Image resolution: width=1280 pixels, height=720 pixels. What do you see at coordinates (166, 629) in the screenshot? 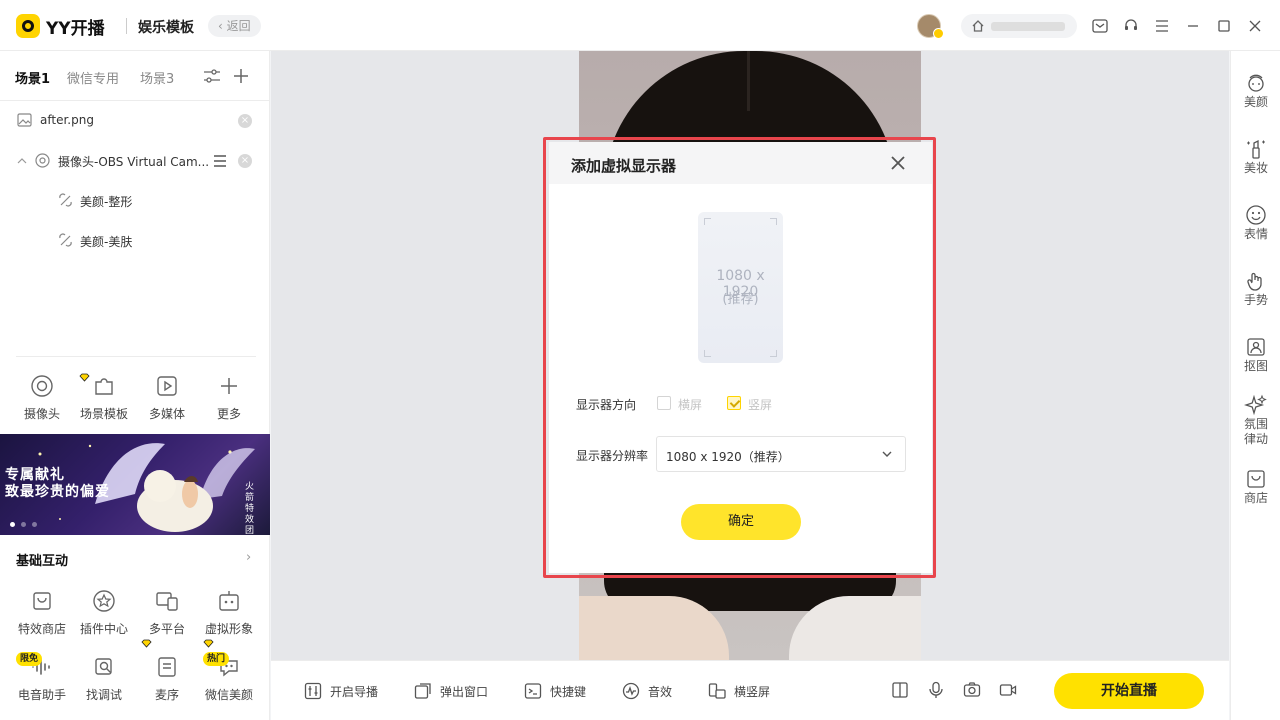
I see `tool-label: 多平台` at bounding box center [166, 629].